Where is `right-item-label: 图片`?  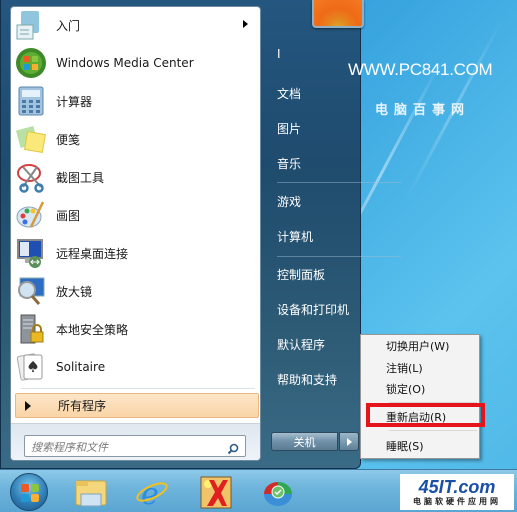 right-item-label: 图片 is located at coordinates (289, 128).